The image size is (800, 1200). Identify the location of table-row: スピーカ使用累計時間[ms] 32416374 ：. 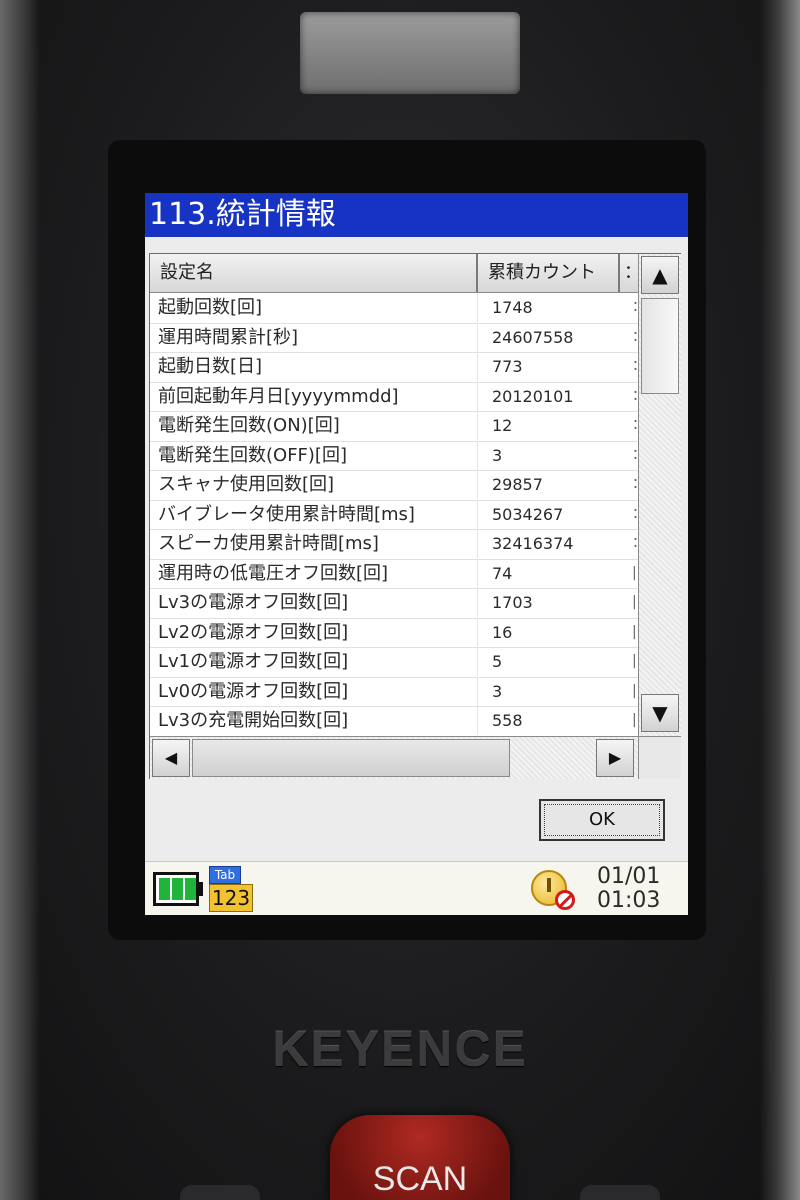
(394, 544).